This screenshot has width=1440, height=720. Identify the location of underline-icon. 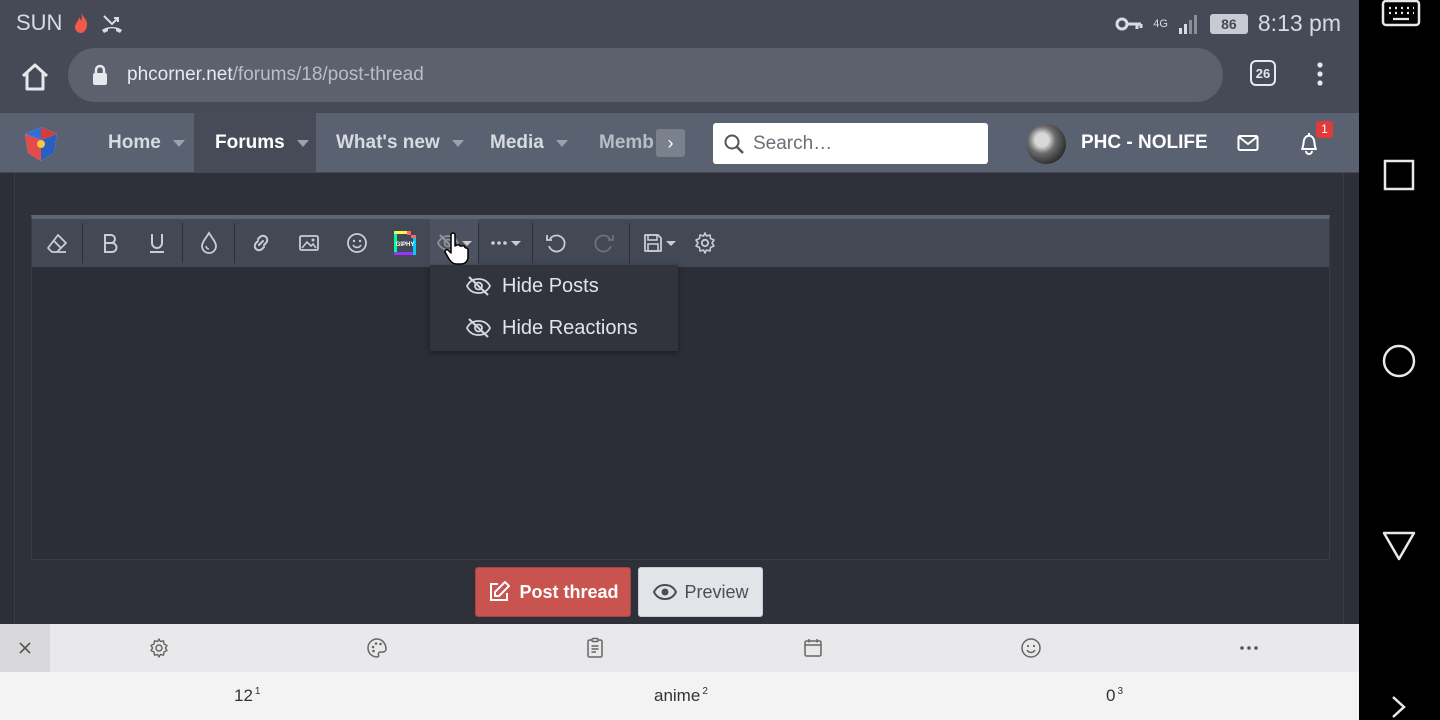
(157, 243).